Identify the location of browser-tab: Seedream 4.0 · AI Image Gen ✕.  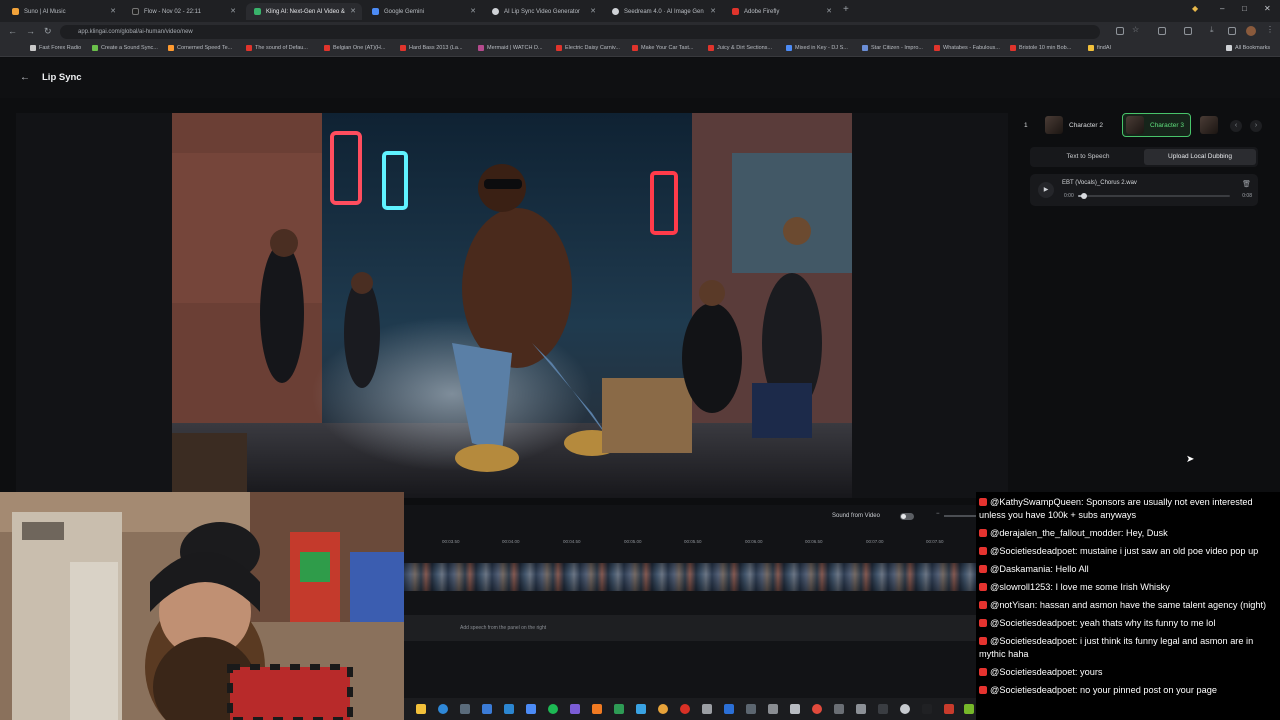
(663, 11).